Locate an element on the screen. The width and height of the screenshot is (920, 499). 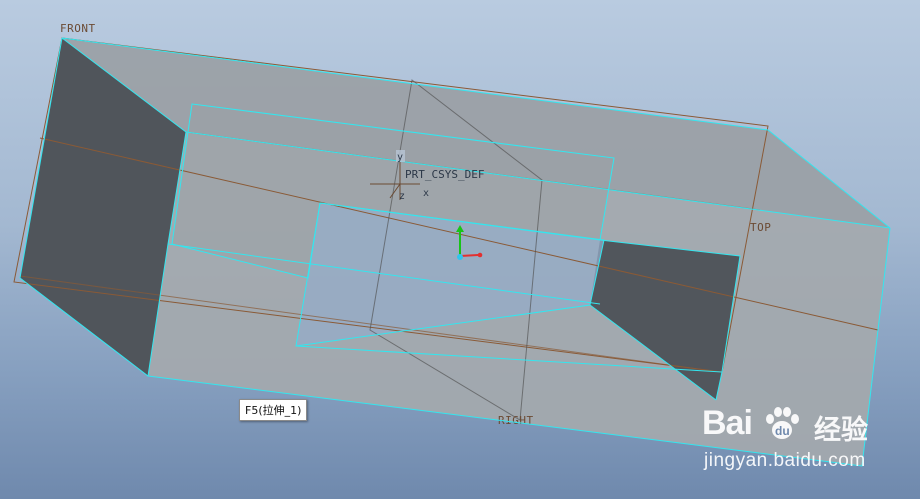
csys-x-label: x is located at coordinates (426, 193).